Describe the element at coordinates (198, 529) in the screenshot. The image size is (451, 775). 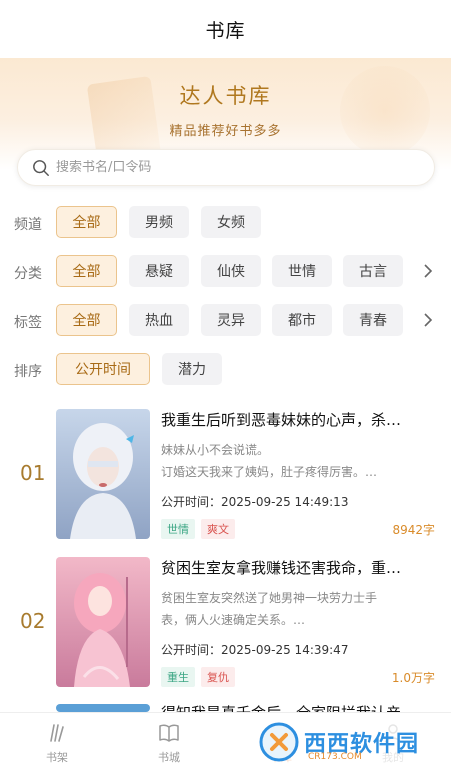
I see `book-tags: 世情 爽文` at that location.